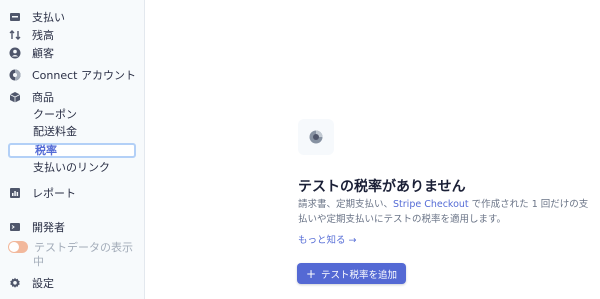  I want to click on sidebar-item-label: 設定, so click(43, 283).